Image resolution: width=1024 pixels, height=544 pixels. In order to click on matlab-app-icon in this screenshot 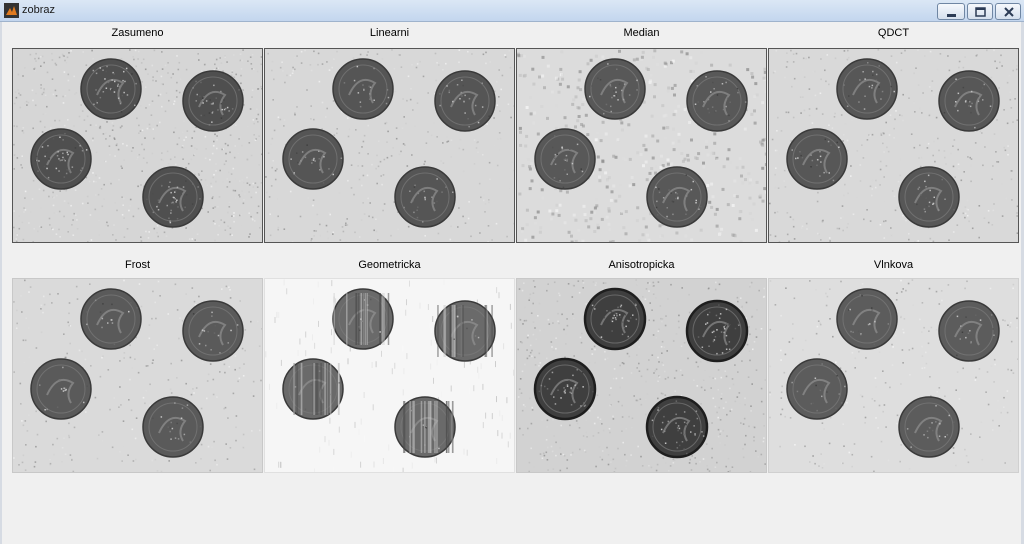, I will do `click(11, 10)`.